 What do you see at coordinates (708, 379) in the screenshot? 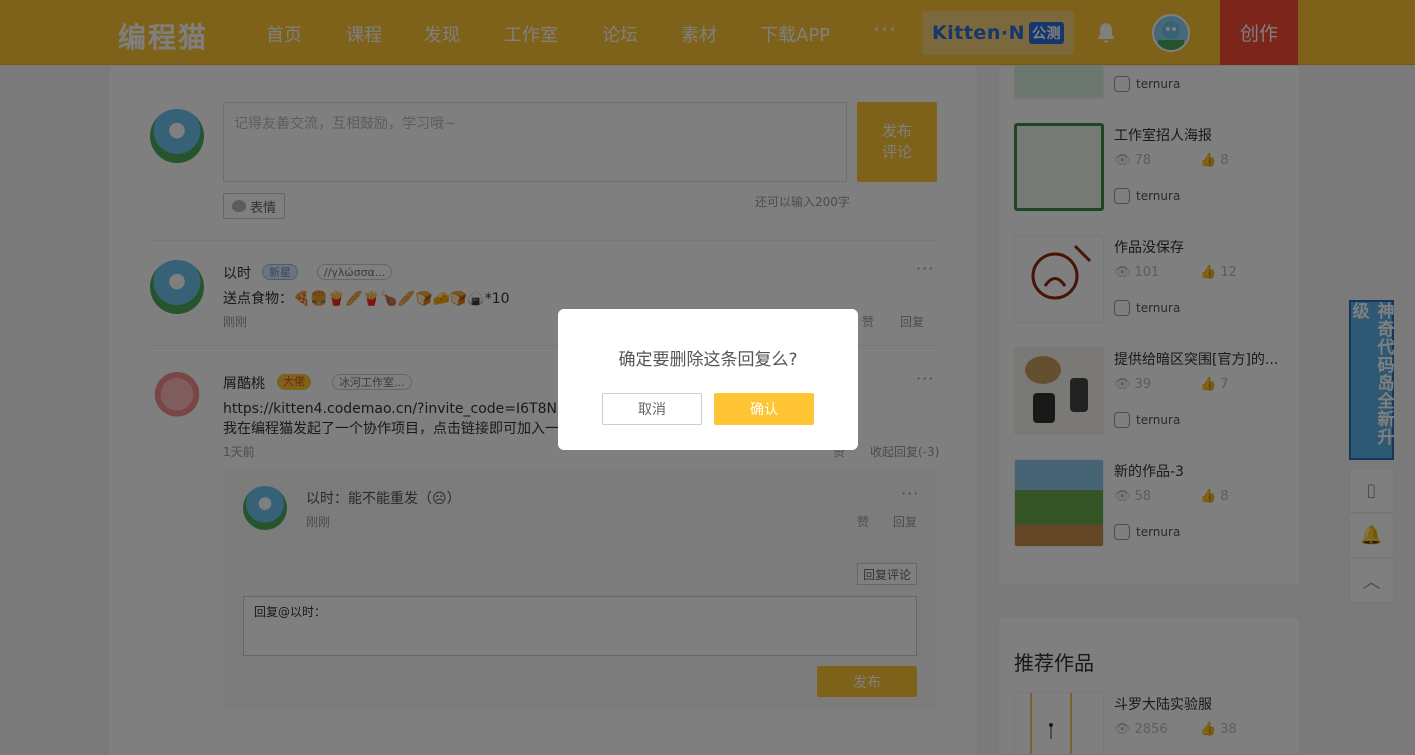
I see `confirm-delete-dialog: 确定要删除这条回复么? 取消 确认` at bounding box center [708, 379].